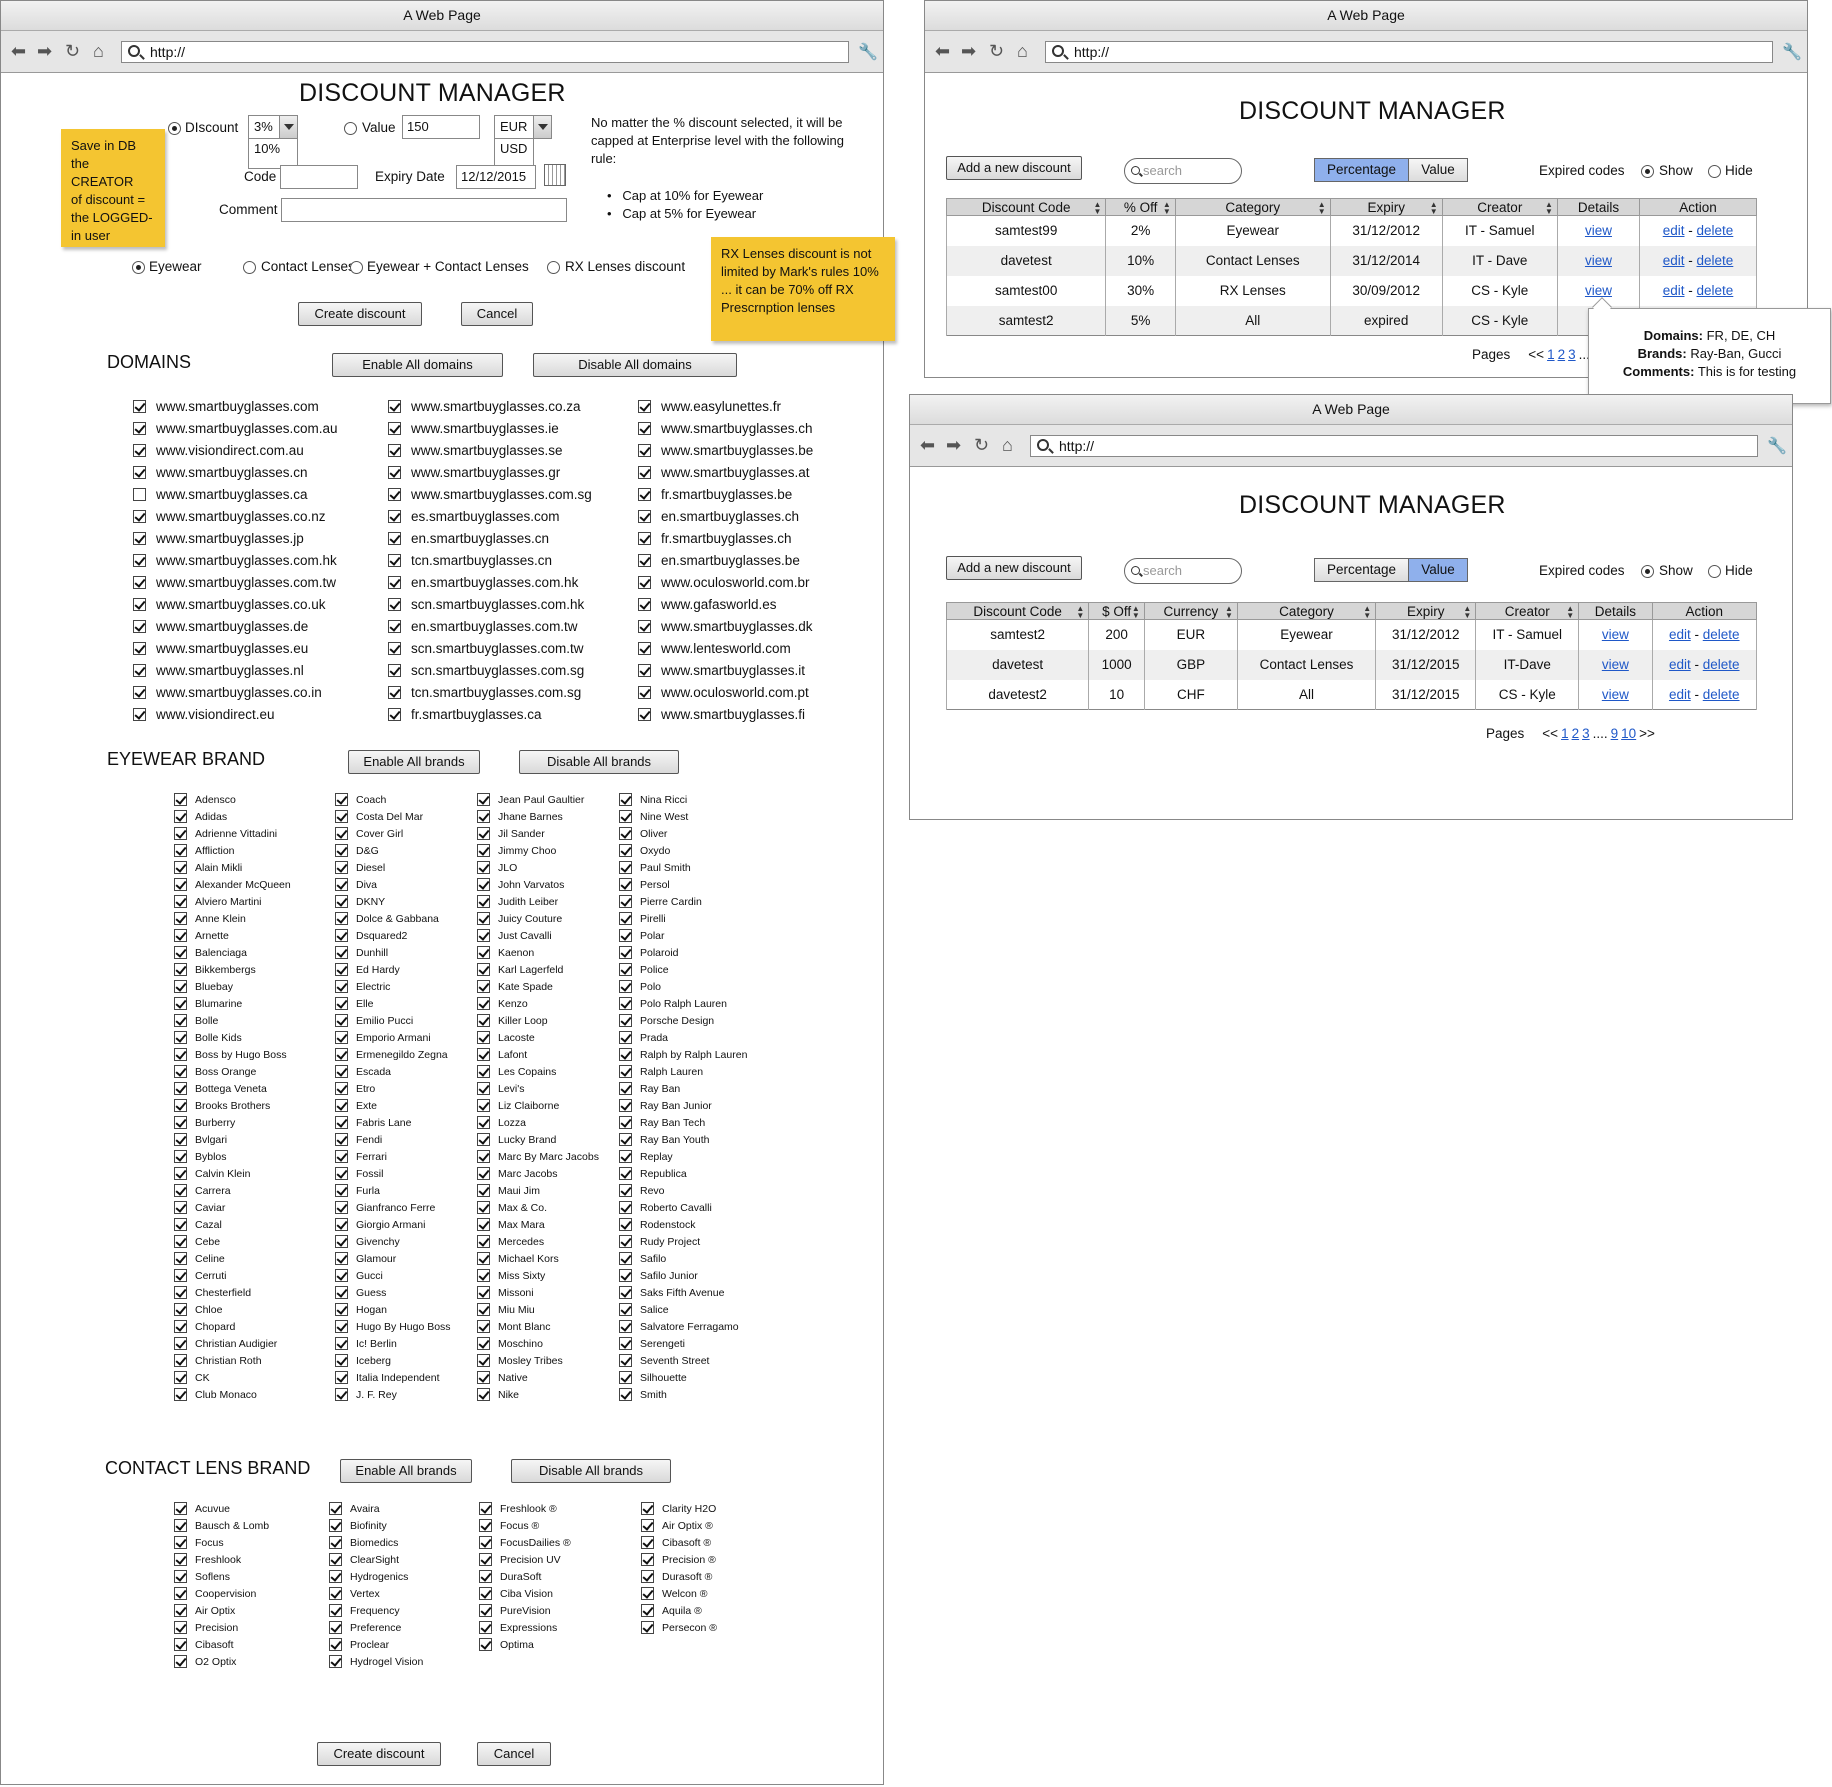 Image resolution: width=1832 pixels, height=1787 pixels. What do you see at coordinates (273, 127) in the screenshot?
I see `discount-select: 3%` at bounding box center [273, 127].